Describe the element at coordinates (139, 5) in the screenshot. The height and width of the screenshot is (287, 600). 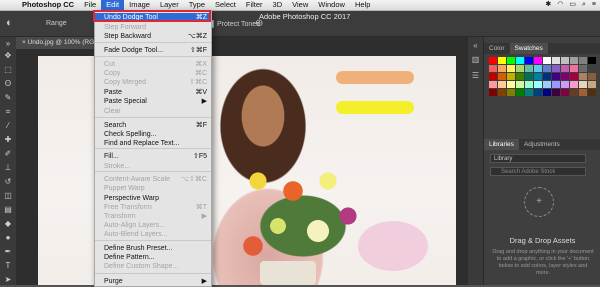
I see `menu-image: Image` at that location.